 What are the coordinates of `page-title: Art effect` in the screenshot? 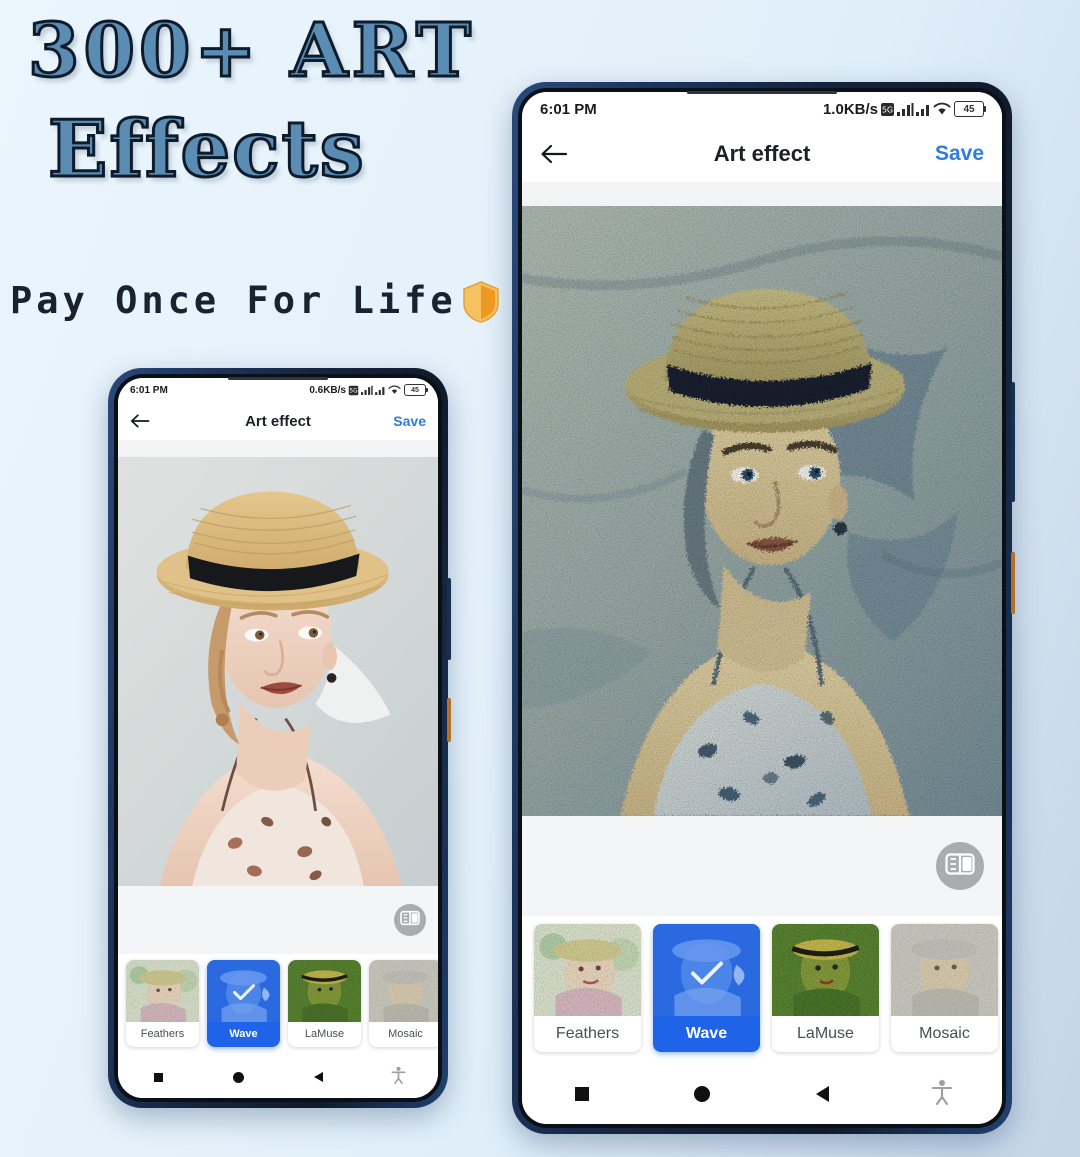 It's located at (762, 153).